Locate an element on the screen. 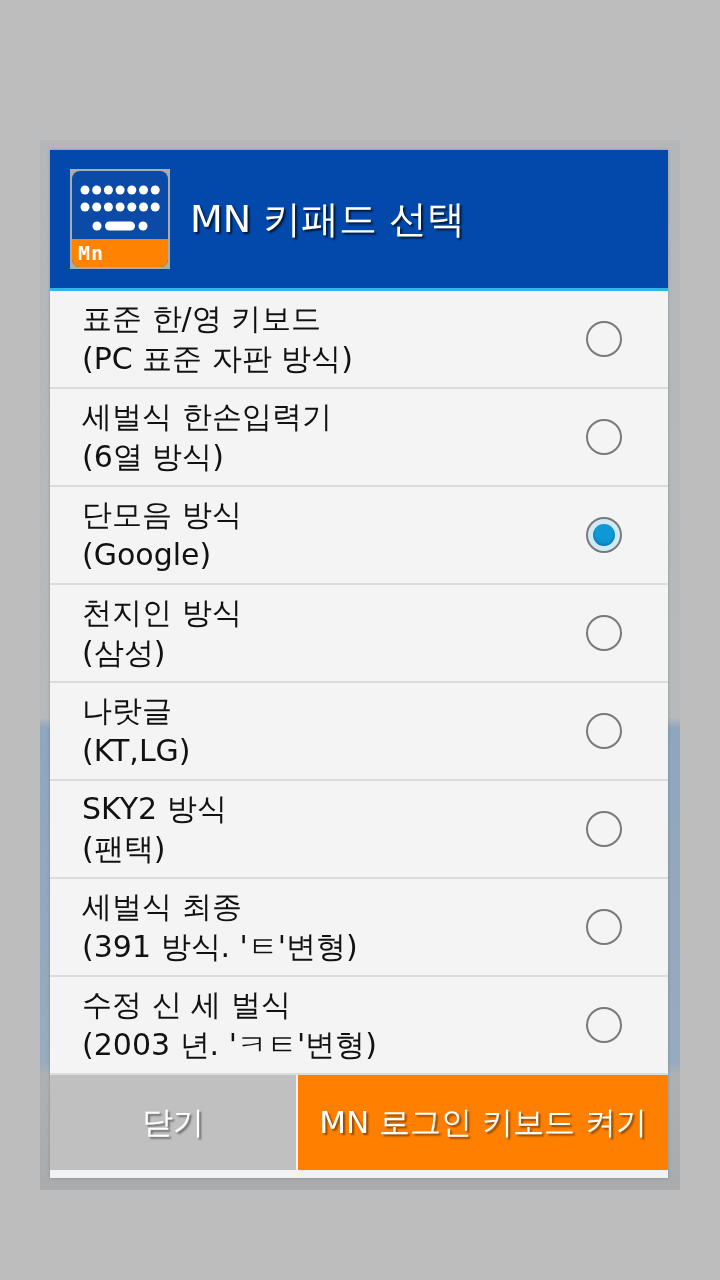  option-title: 세벌식 최종 is located at coordinates (162, 907).